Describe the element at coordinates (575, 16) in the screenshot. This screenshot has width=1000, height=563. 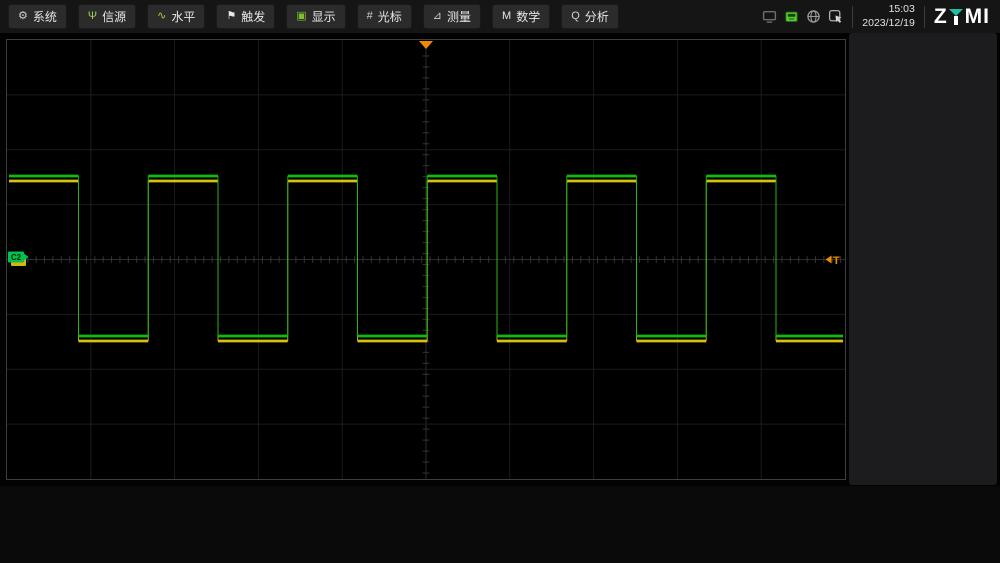
I see `analyze-icon: Q` at that location.